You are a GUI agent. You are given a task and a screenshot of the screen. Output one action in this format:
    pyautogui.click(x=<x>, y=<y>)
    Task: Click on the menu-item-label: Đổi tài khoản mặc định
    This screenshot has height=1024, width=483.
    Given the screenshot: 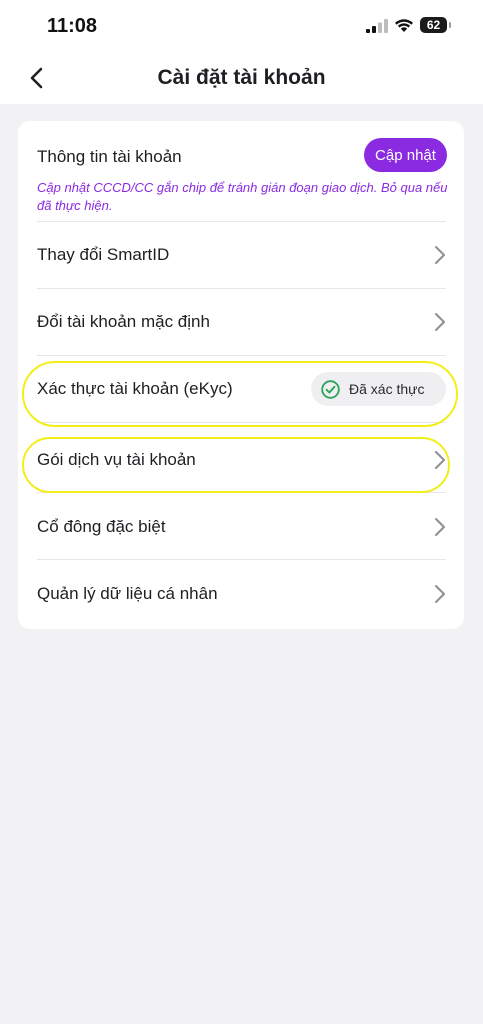 What is the action you would take?
    pyautogui.click(x=123, y=321)
    